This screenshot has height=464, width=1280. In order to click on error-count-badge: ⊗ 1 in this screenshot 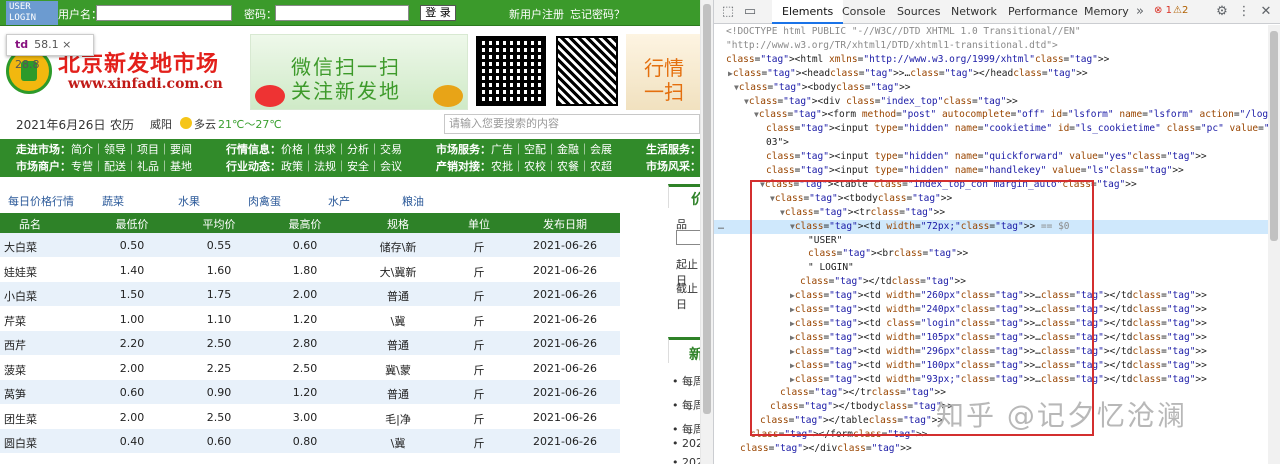, I will do `click(1163, 10)`.